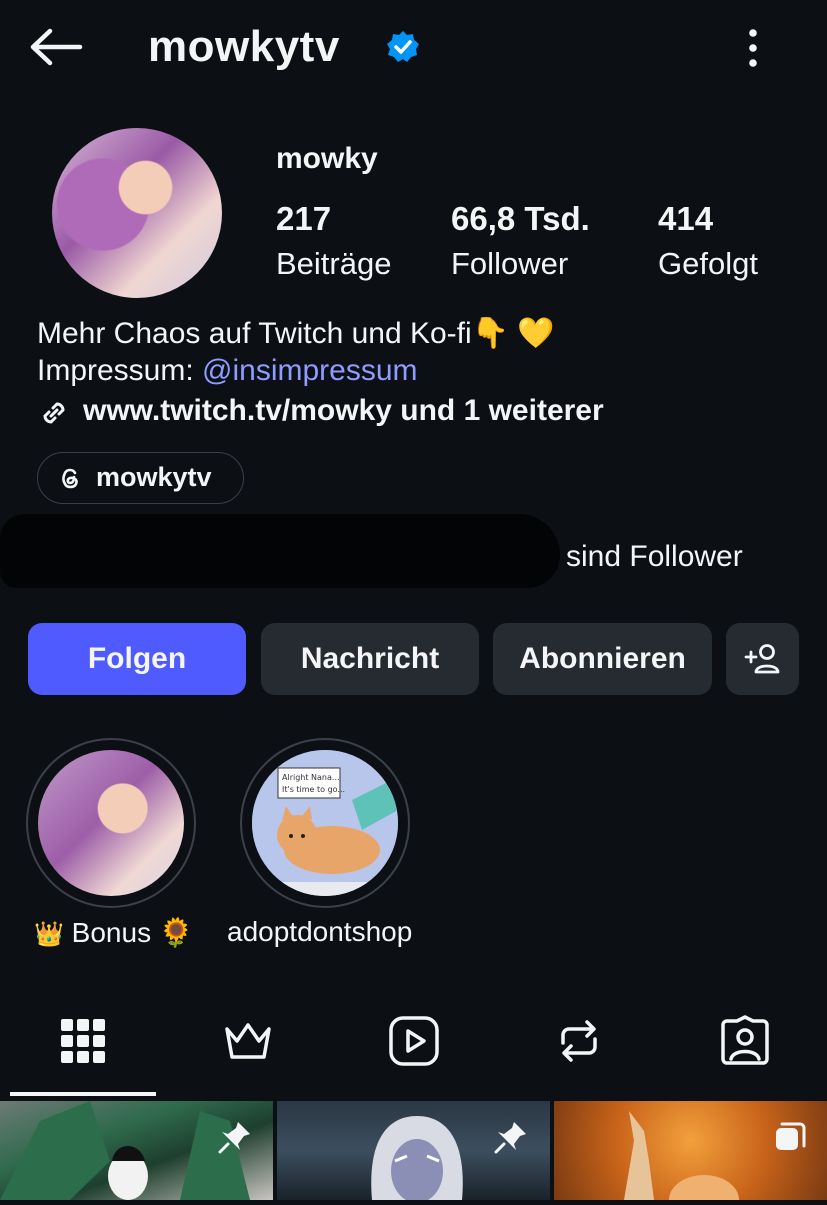  I want to click on active-tab-indicator, so click(83, 1094).